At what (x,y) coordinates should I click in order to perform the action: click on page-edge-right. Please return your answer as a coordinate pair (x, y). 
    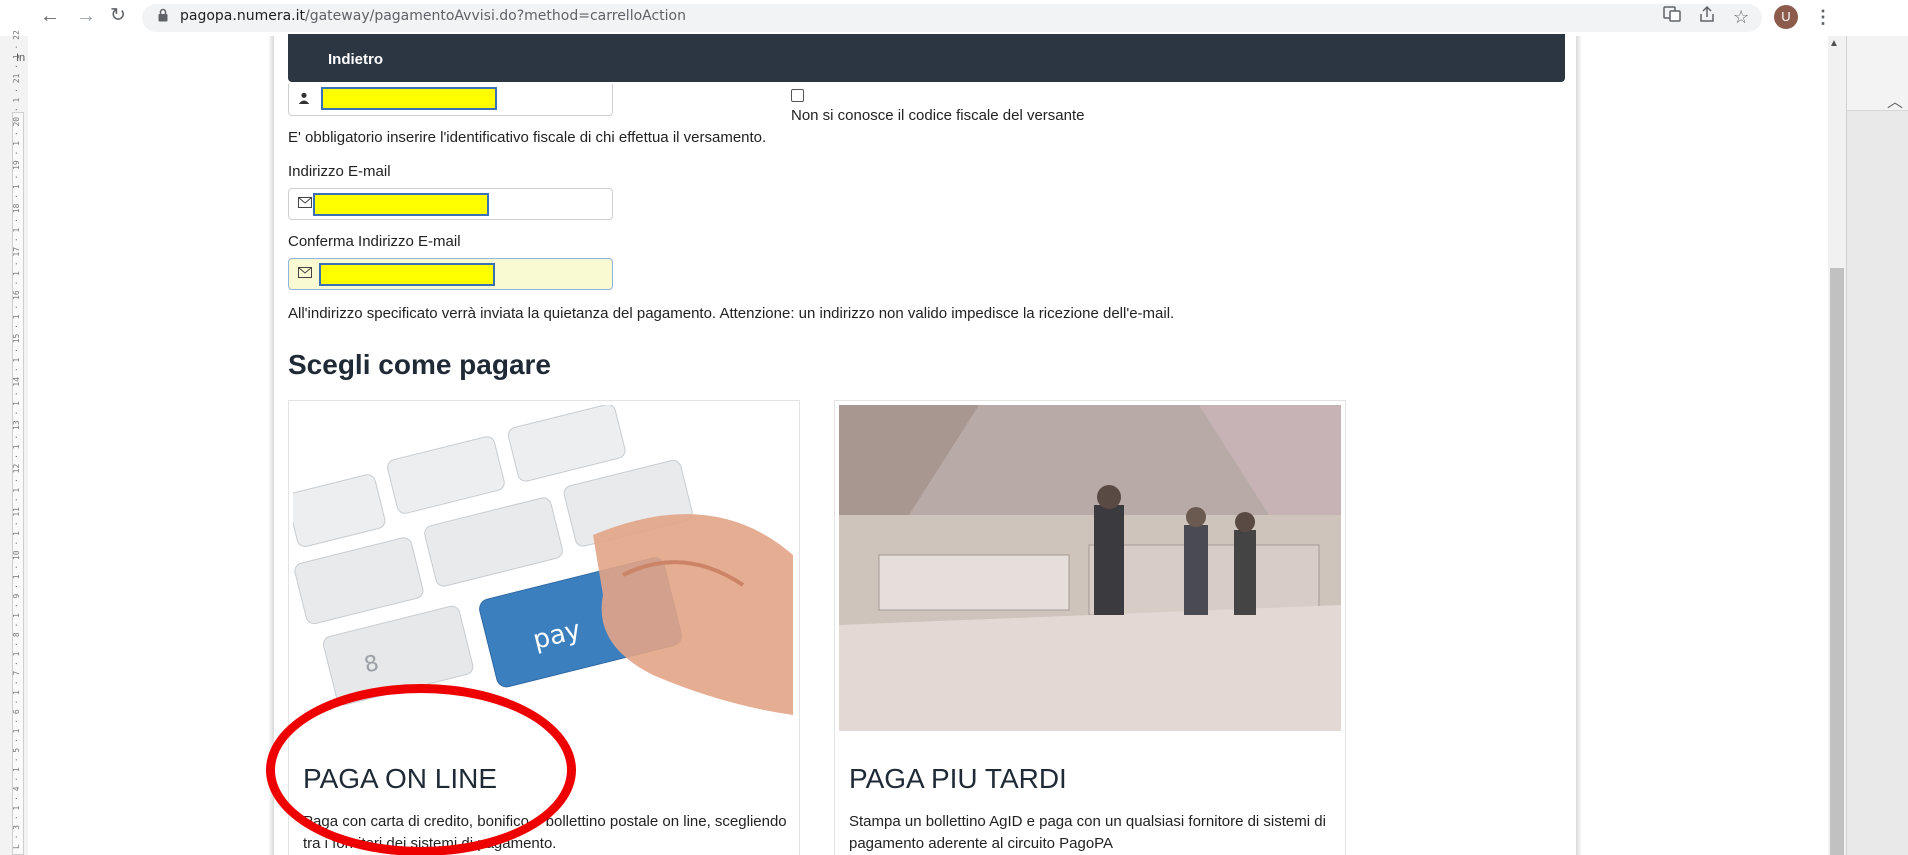
    Looking at the image, I should click on (1579, 445).